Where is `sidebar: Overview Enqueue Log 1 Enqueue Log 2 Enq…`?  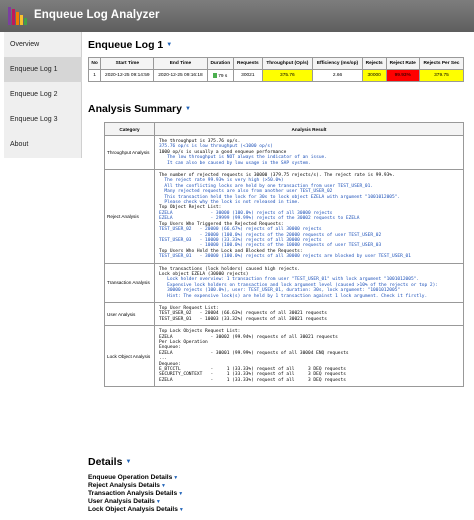 sidebar: Overview Enqueue Log 1 Enqueue Log 2 Enq… is located at coordinates (43, 95).